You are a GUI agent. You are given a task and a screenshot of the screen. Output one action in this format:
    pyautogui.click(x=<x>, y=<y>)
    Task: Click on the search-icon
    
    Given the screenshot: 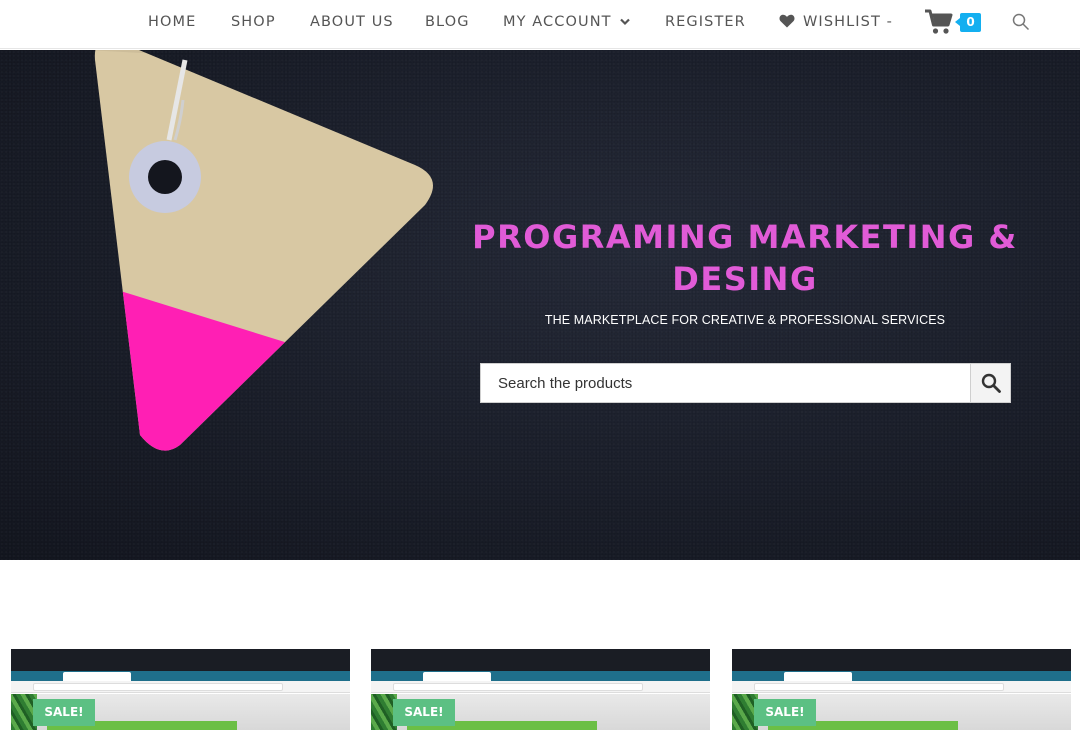 What is the action you would take?
    pyautogui.click(x=1021, y=22)
    